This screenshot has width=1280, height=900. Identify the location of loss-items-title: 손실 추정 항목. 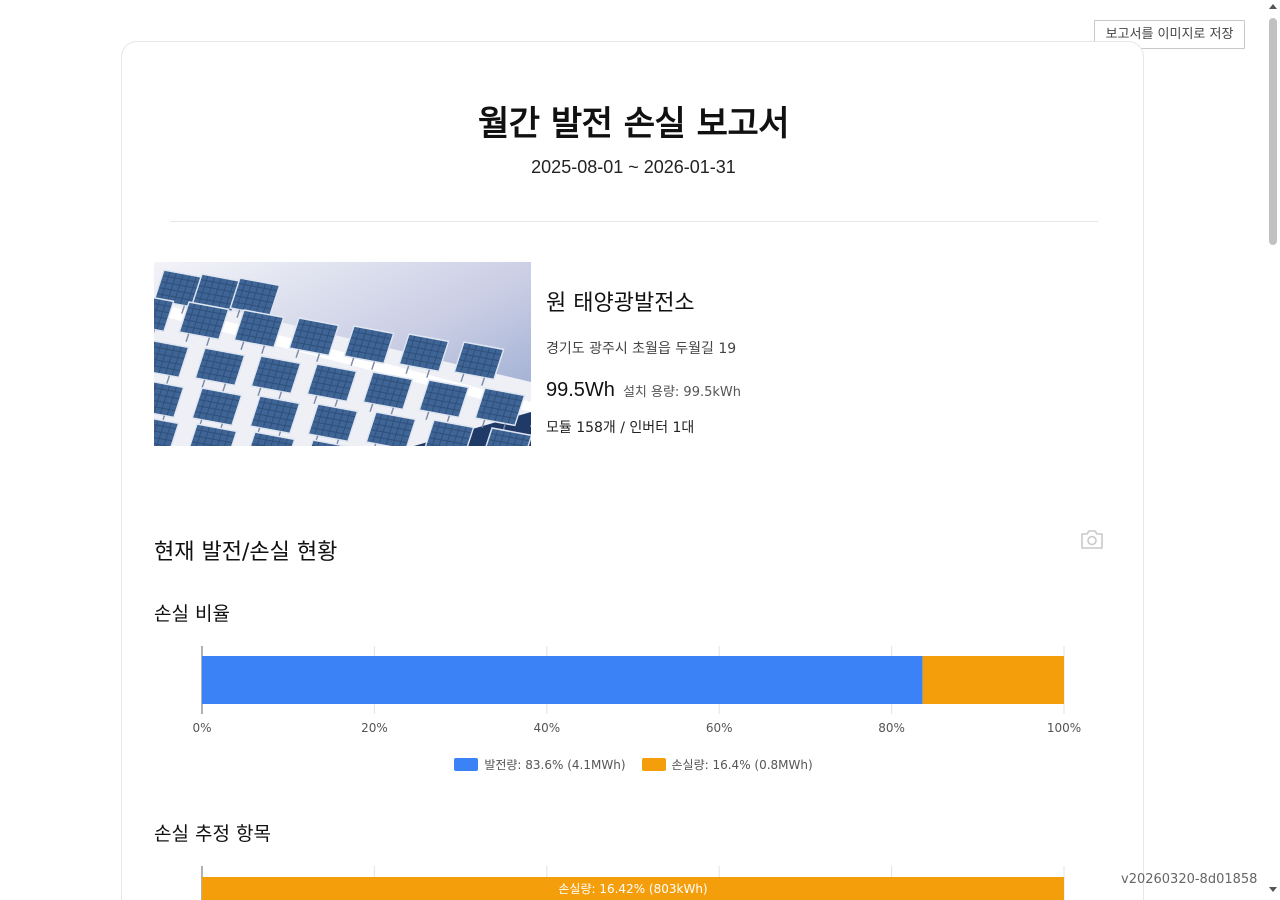
(212, 834).